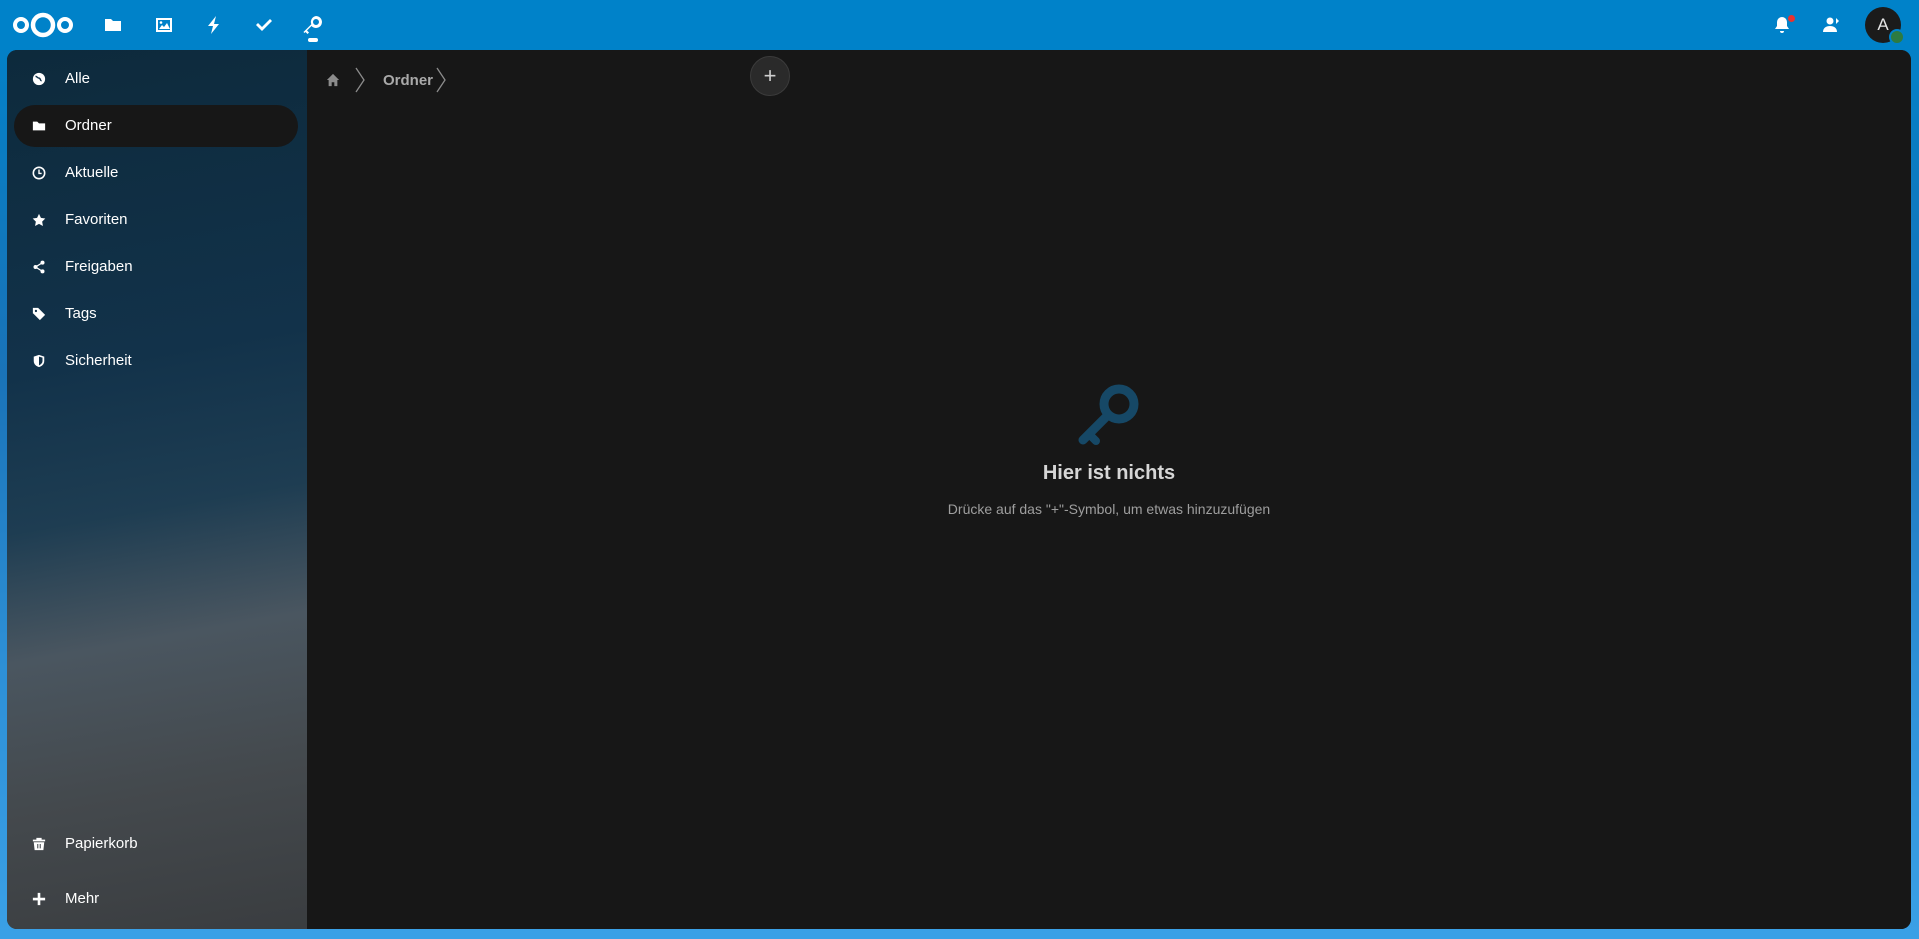  I want to click on sidebar-item-label: Ordner, so click(88, 125).